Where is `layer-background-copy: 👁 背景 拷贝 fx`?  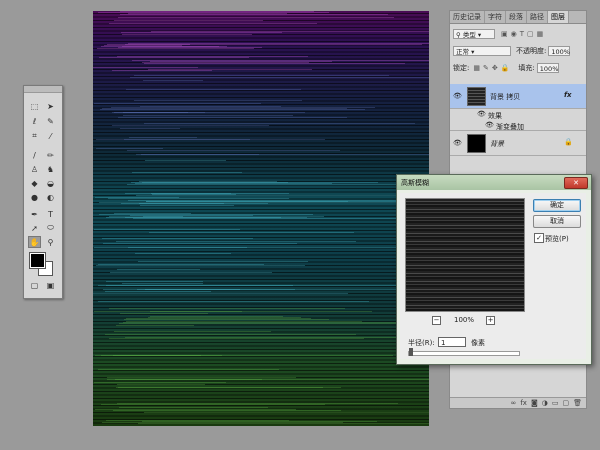
layer-background-copy: 👁 背景 拷贝 fx is located at coordinates (518, 96).